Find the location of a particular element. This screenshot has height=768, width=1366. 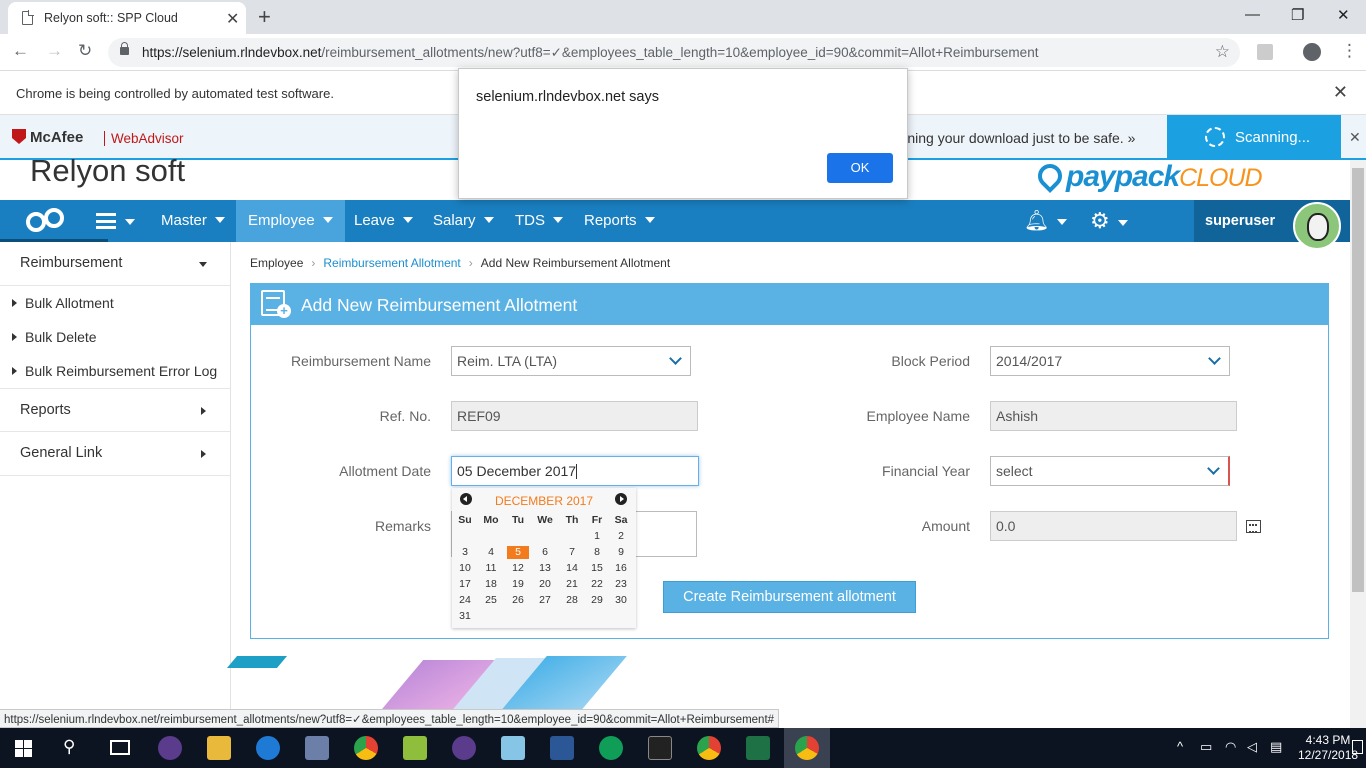

day-cell: 15 is located at coordinates (597, 568).